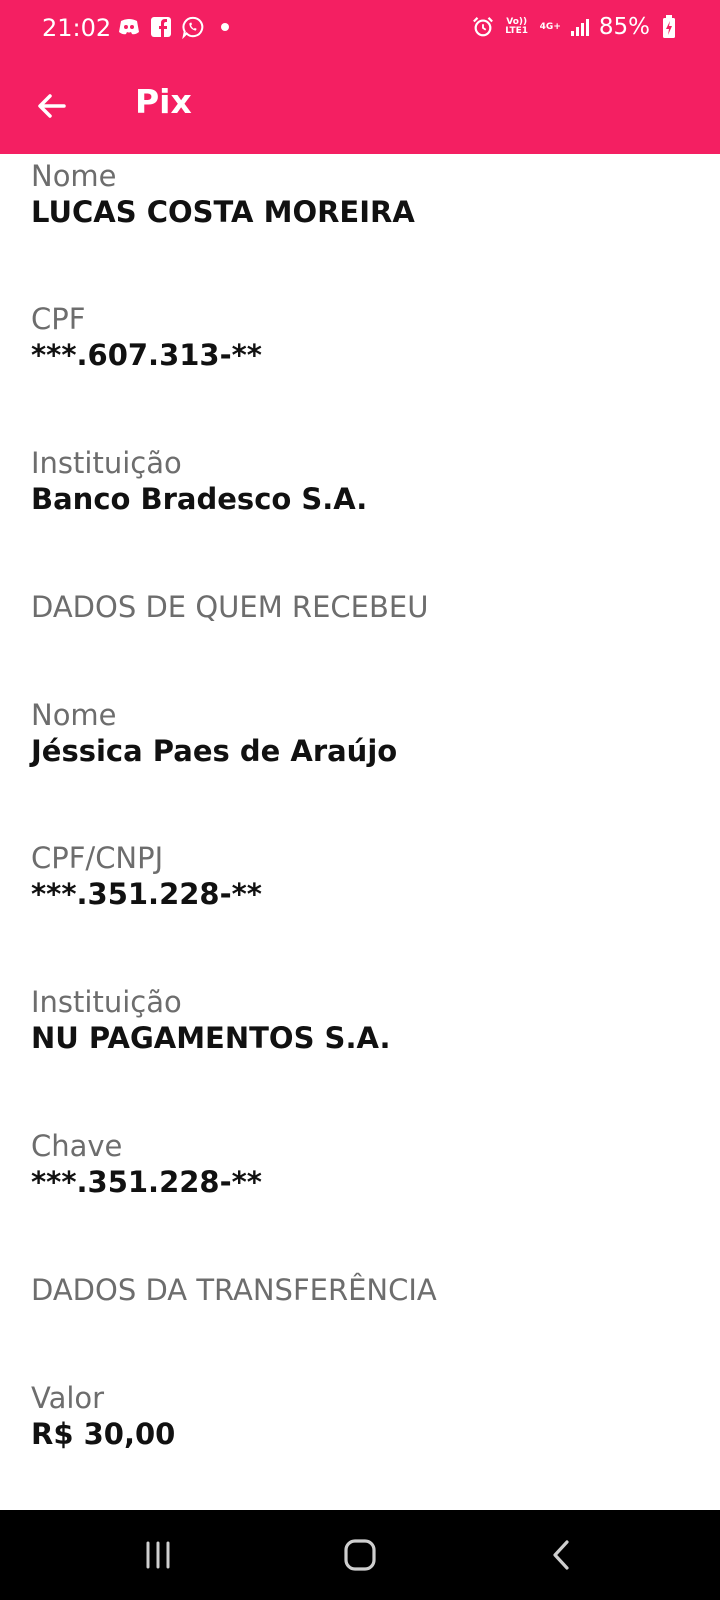  I want to click on whatsapp-icon, so click(193, 27).